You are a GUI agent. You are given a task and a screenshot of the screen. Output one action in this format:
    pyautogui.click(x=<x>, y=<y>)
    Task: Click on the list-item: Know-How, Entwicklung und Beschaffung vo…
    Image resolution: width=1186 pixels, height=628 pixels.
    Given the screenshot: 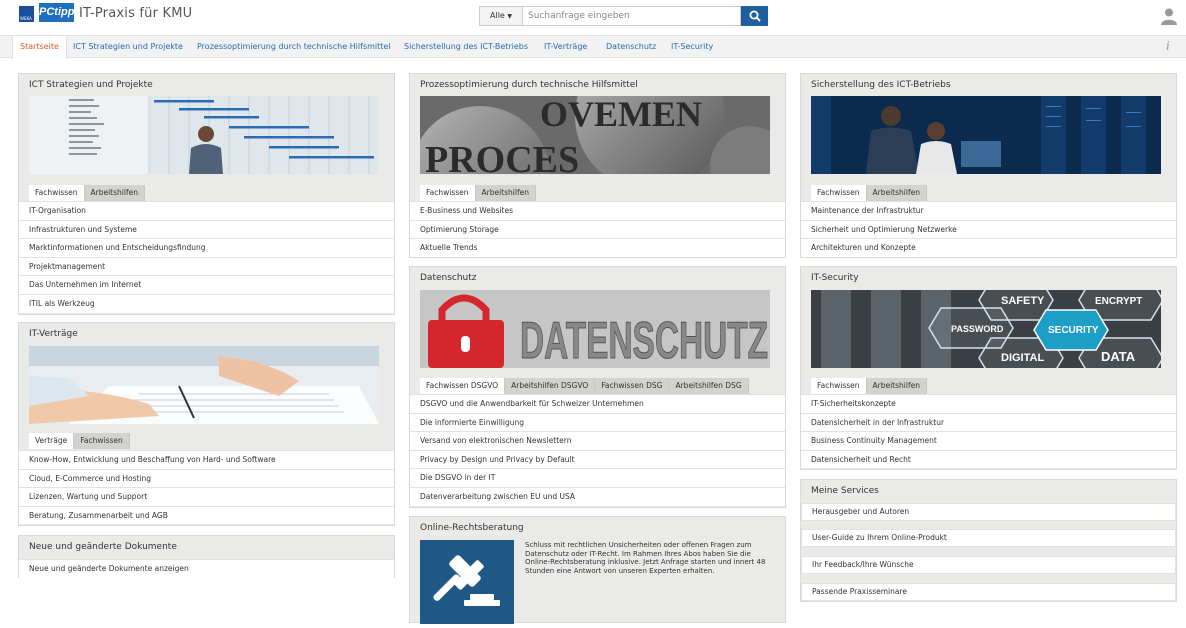 What is the action you would take?
    pyautogui.click(x=206, y=459)
    